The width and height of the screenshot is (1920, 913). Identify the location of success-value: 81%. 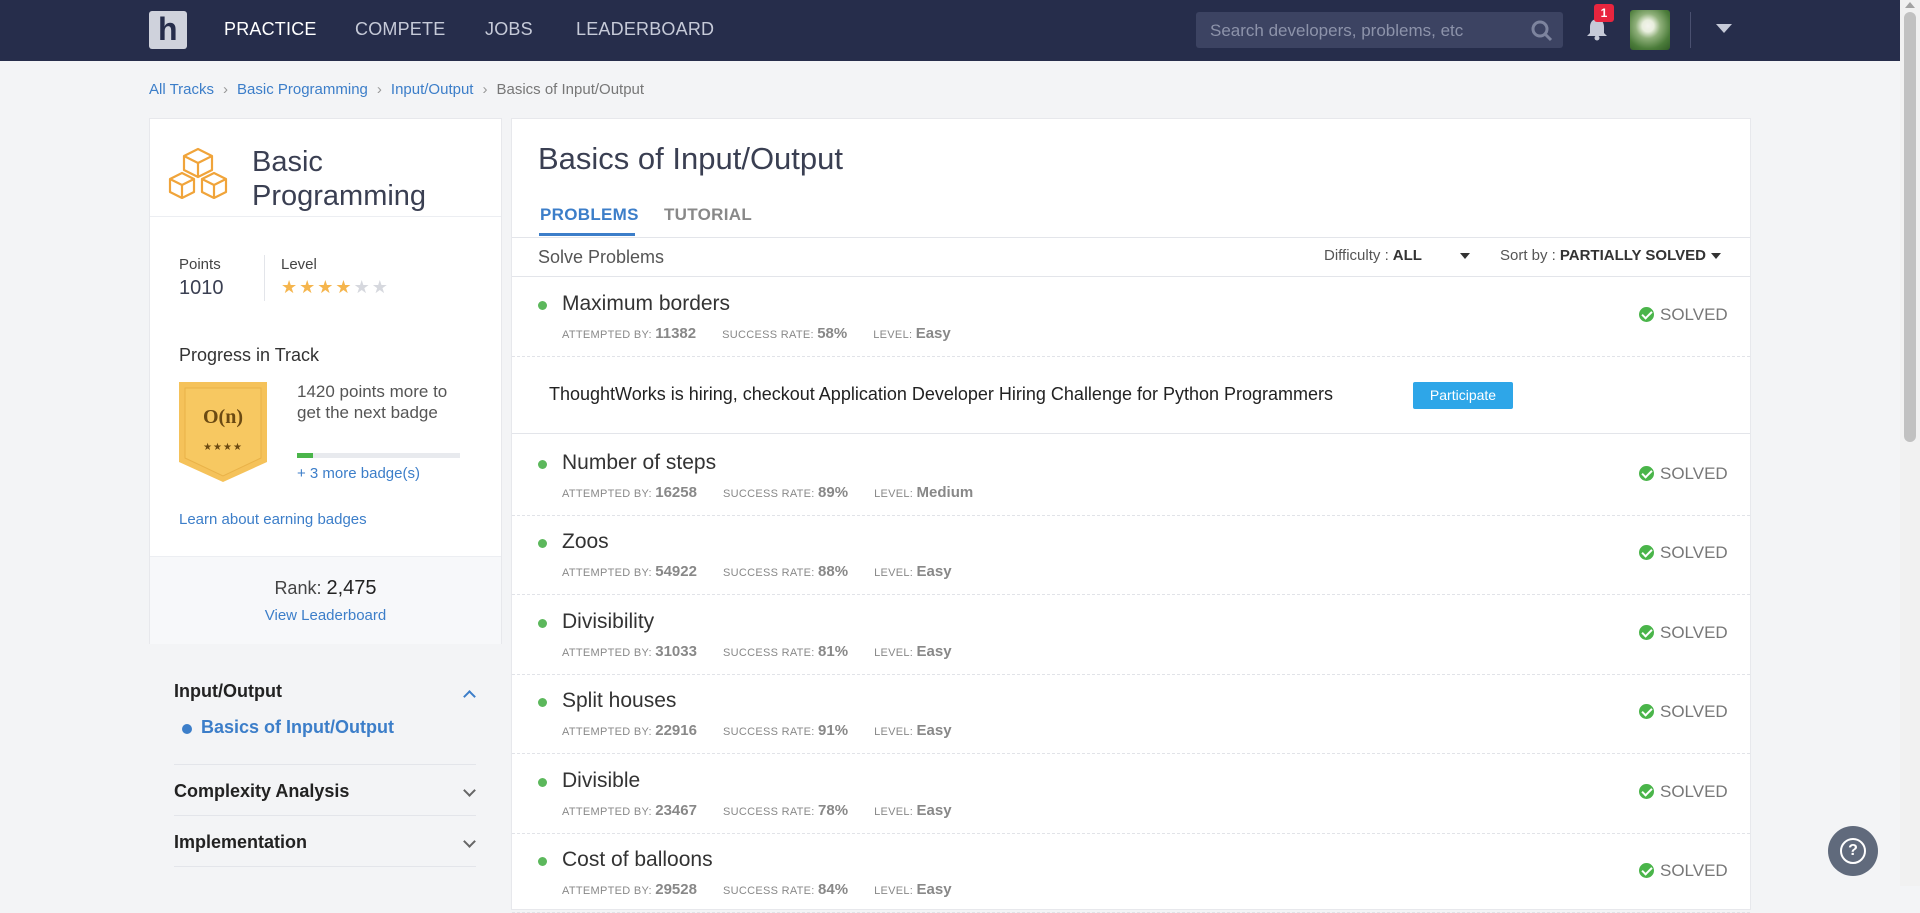
(833, 651).